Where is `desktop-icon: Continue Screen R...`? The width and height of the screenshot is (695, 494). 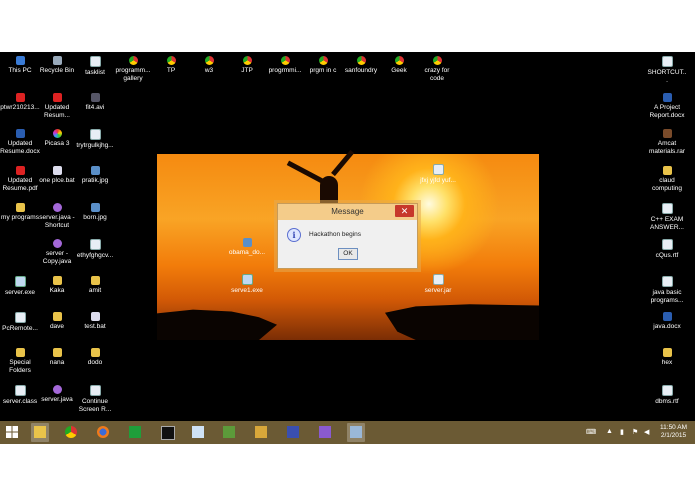
desktop-icon: Continue Screen R... is located at coordinates (95, 399).